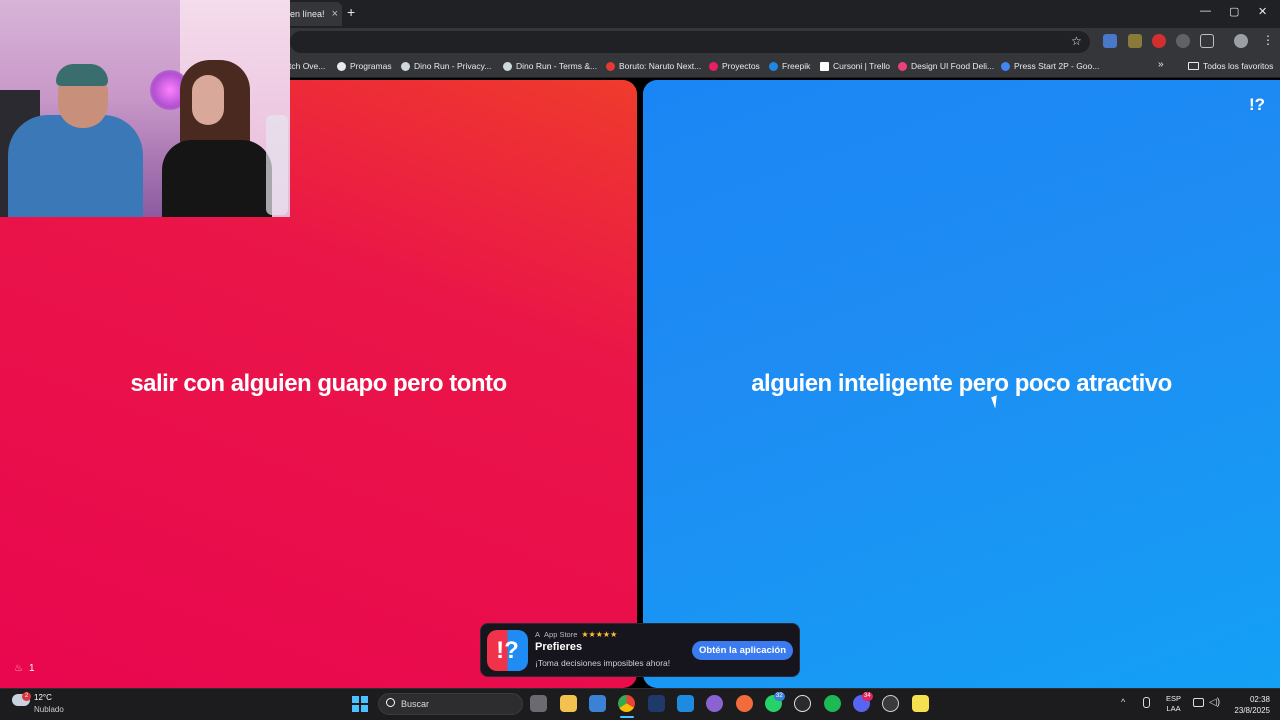  I want to click on streamer-1-cap, so click(82, 75).